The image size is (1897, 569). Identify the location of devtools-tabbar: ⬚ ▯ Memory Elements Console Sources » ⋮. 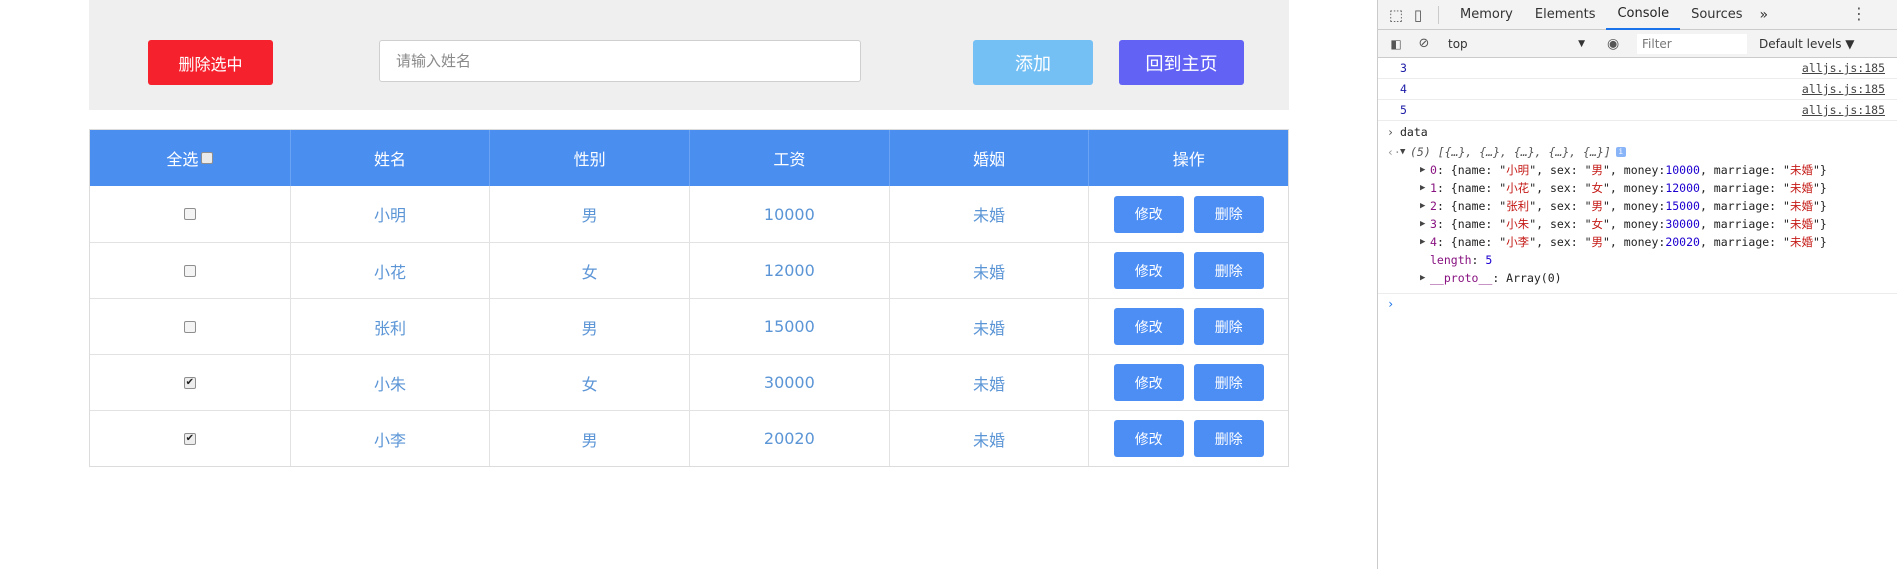
(1637, 15).